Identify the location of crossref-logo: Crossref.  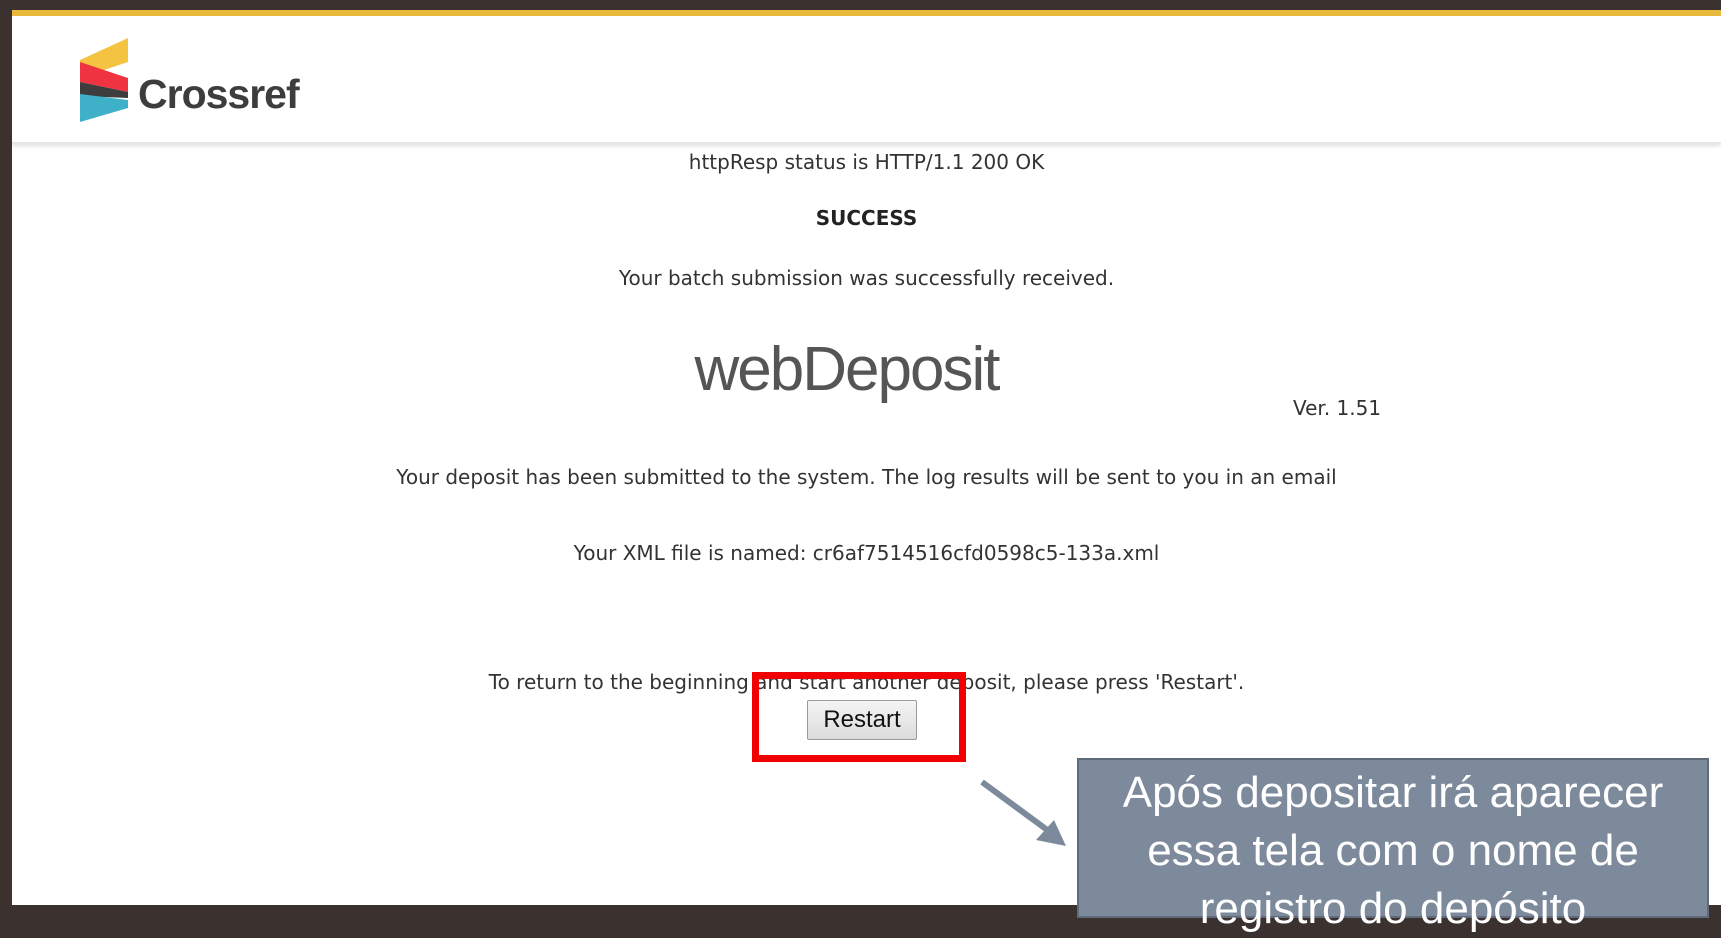
(236, 83).